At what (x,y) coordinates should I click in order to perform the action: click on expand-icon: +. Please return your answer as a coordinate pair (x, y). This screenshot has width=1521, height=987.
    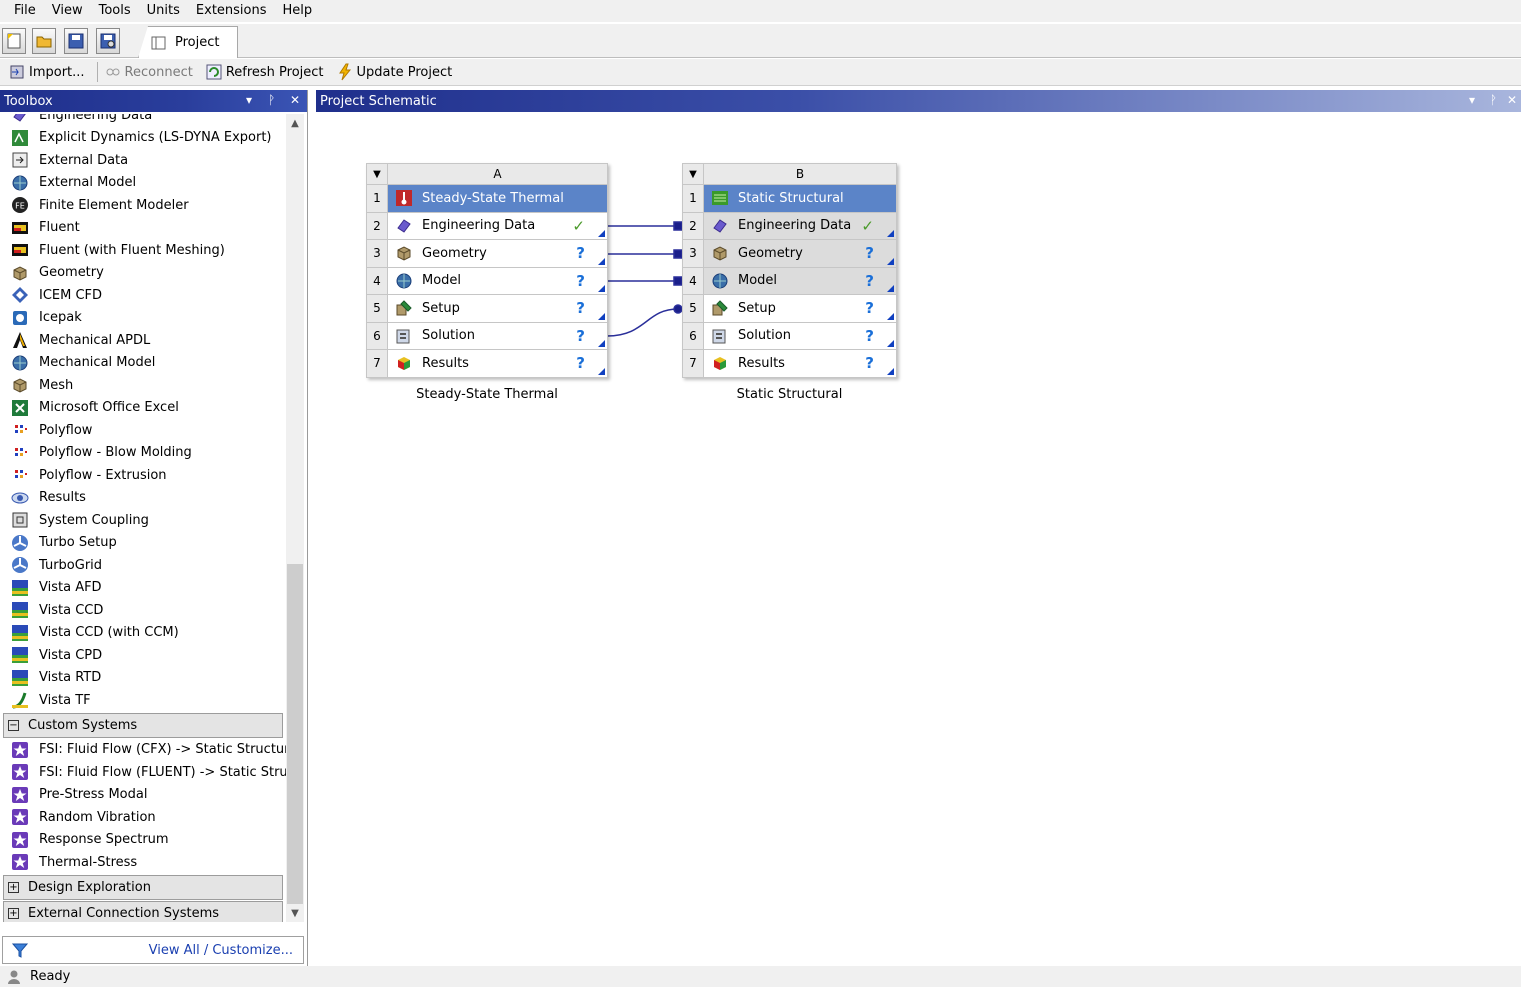
    Looking at the image, I should click on (13, 887).